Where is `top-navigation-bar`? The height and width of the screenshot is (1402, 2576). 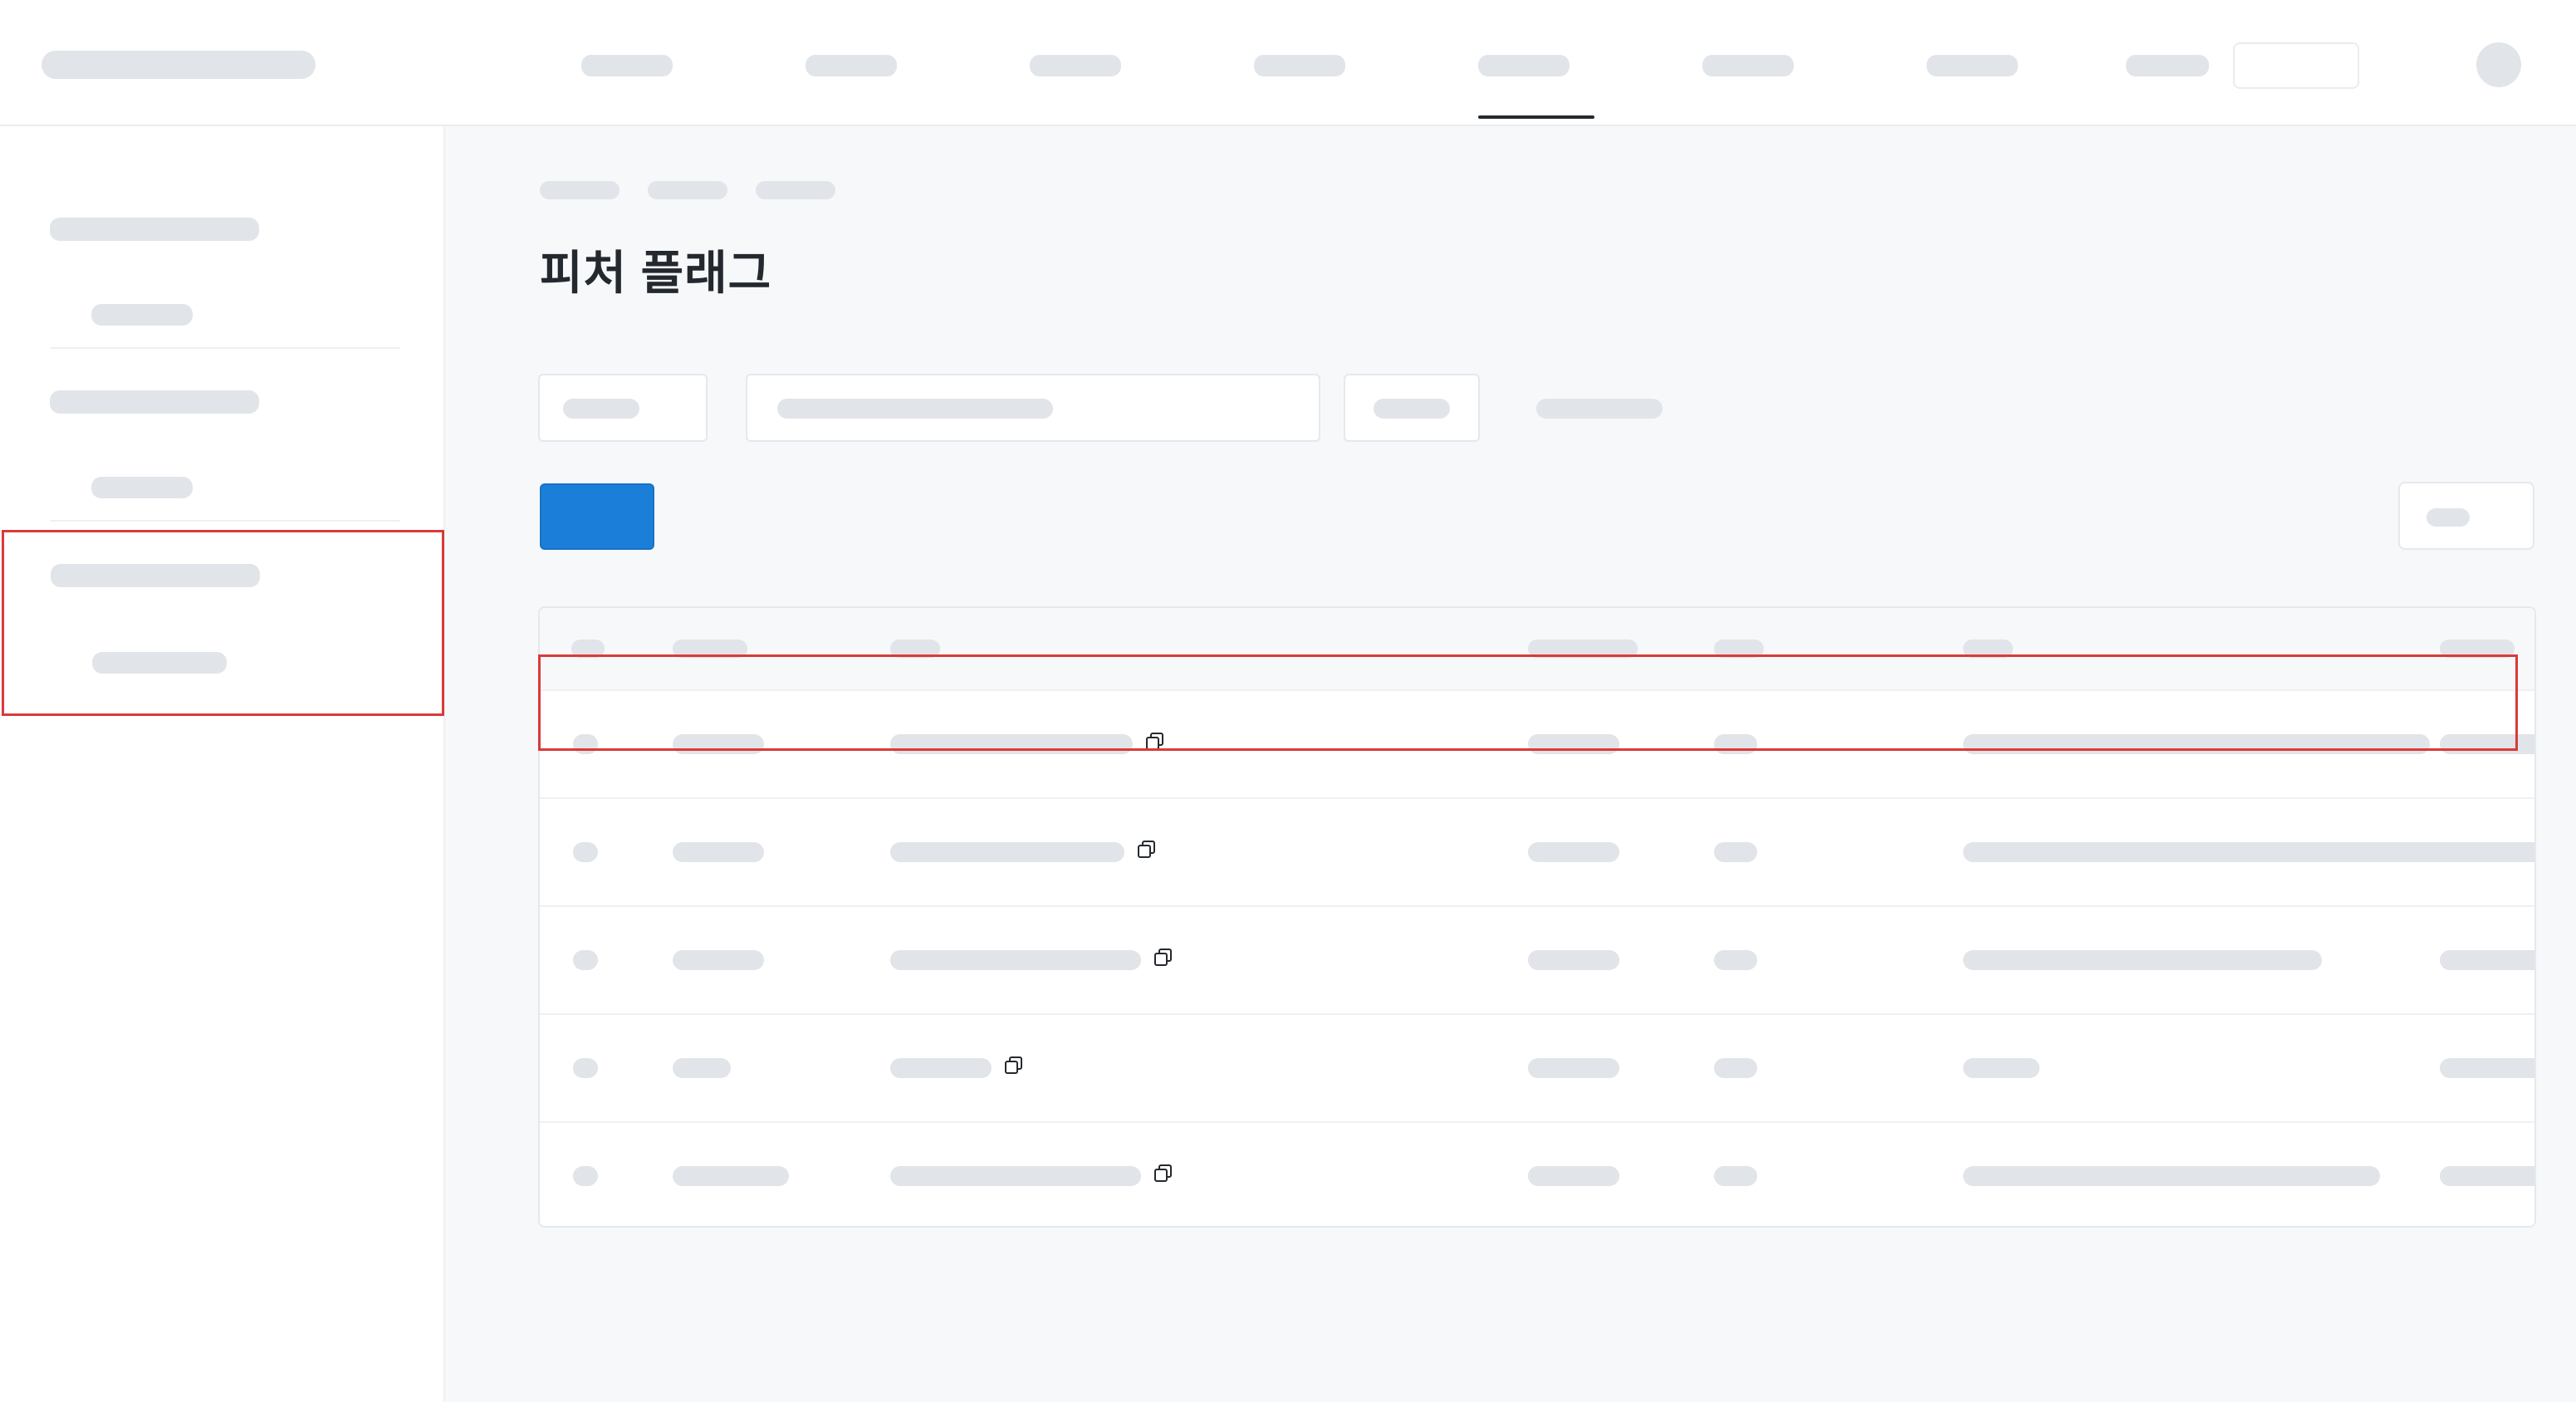
top-navigation-bar is located at coordinates (1288, 63).